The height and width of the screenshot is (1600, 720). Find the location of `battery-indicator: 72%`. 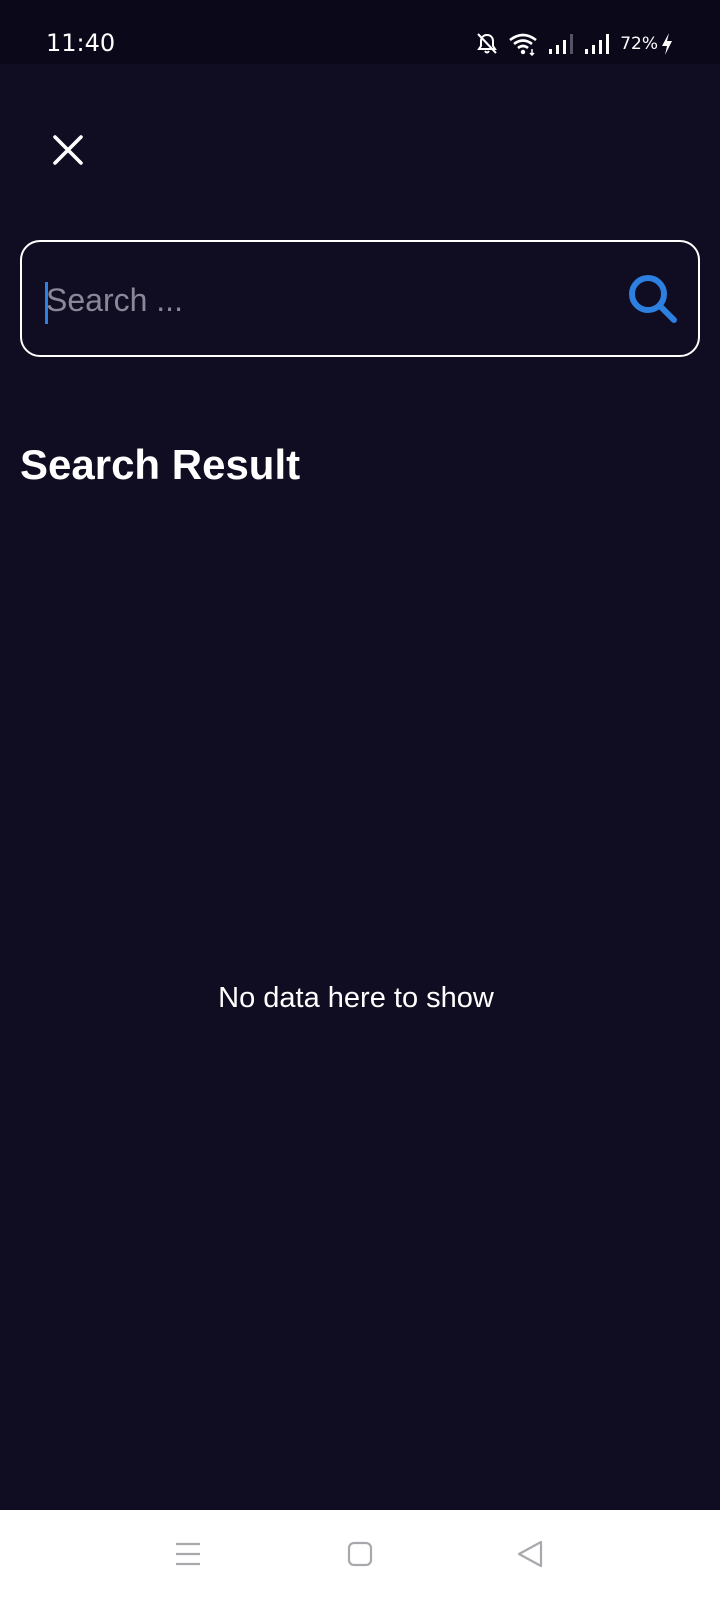

battery-indicator: 72% is located at coordinates (647, 44).